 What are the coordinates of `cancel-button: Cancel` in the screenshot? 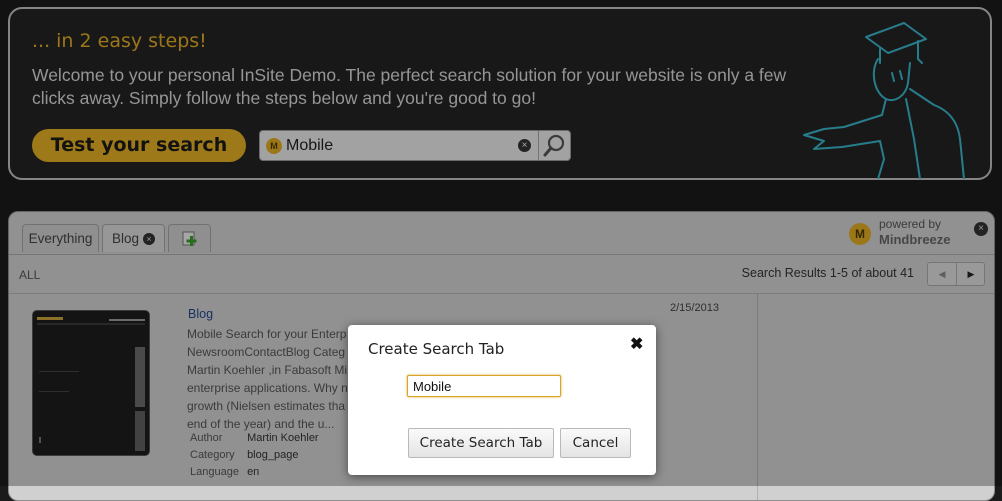 It's located at (595, 443).